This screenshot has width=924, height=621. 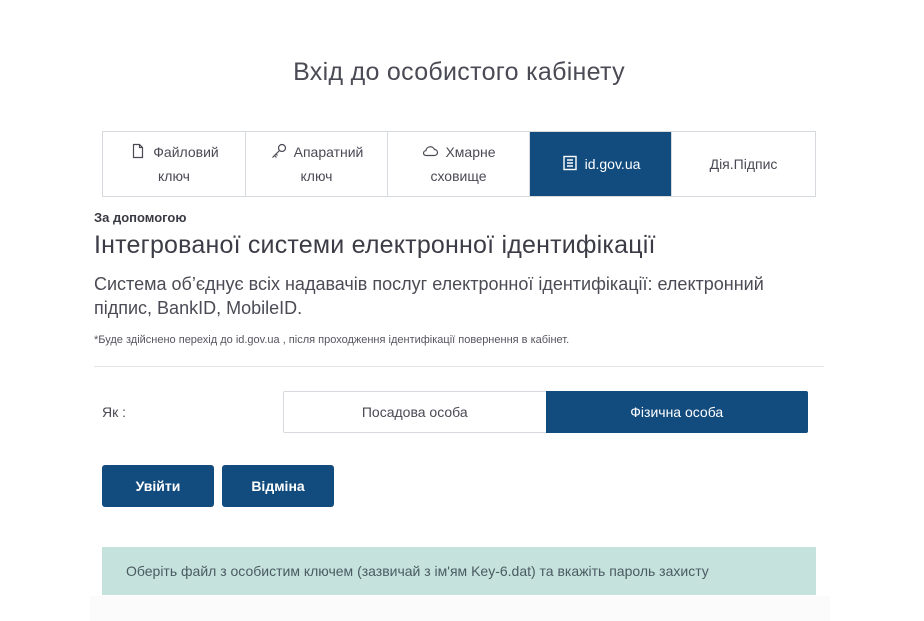 I want to click on tab-diia-signature: Дія.Підпис, so click(x=743, y=164).